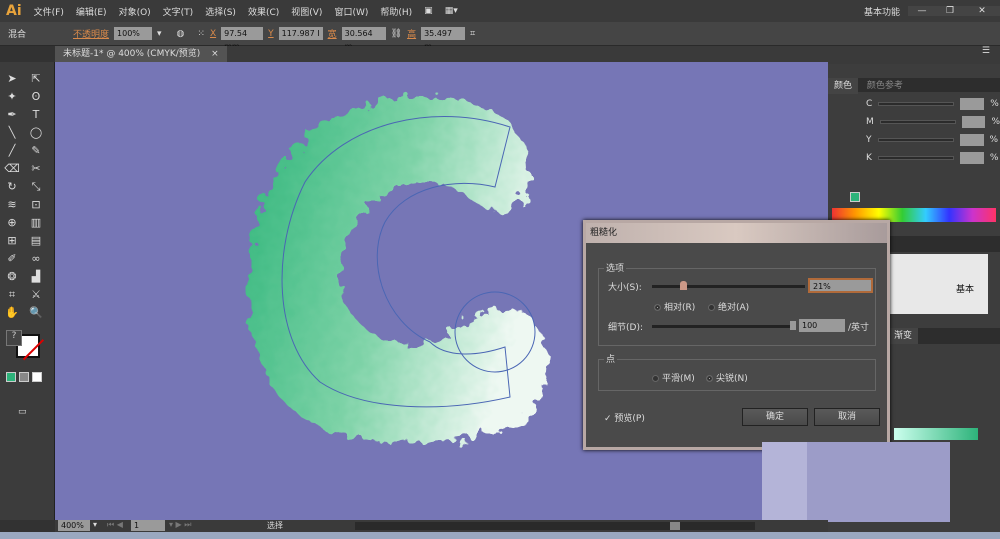 The image size is (1000, 539). I want to click on zoom-dropdown-icon: ▾, so click(95, 524).